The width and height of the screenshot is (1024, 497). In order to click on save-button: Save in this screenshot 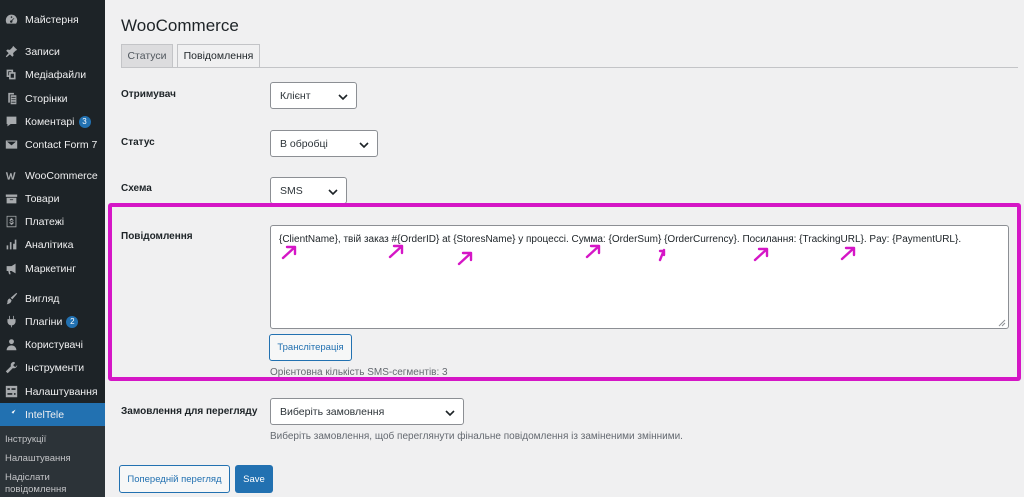, I will do `click(254, 479)`.